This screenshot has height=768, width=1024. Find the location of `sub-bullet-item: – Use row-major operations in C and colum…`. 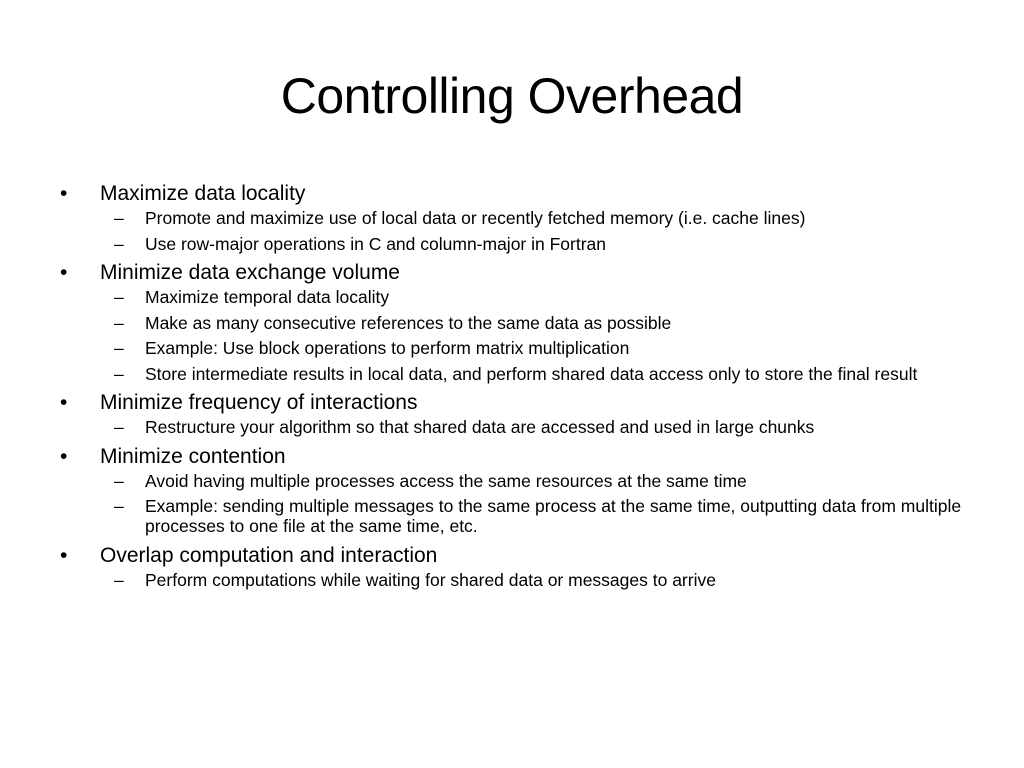

sub-bullet-item: – Use row-major operations in C and colum… is located at coordinates (512, 244).